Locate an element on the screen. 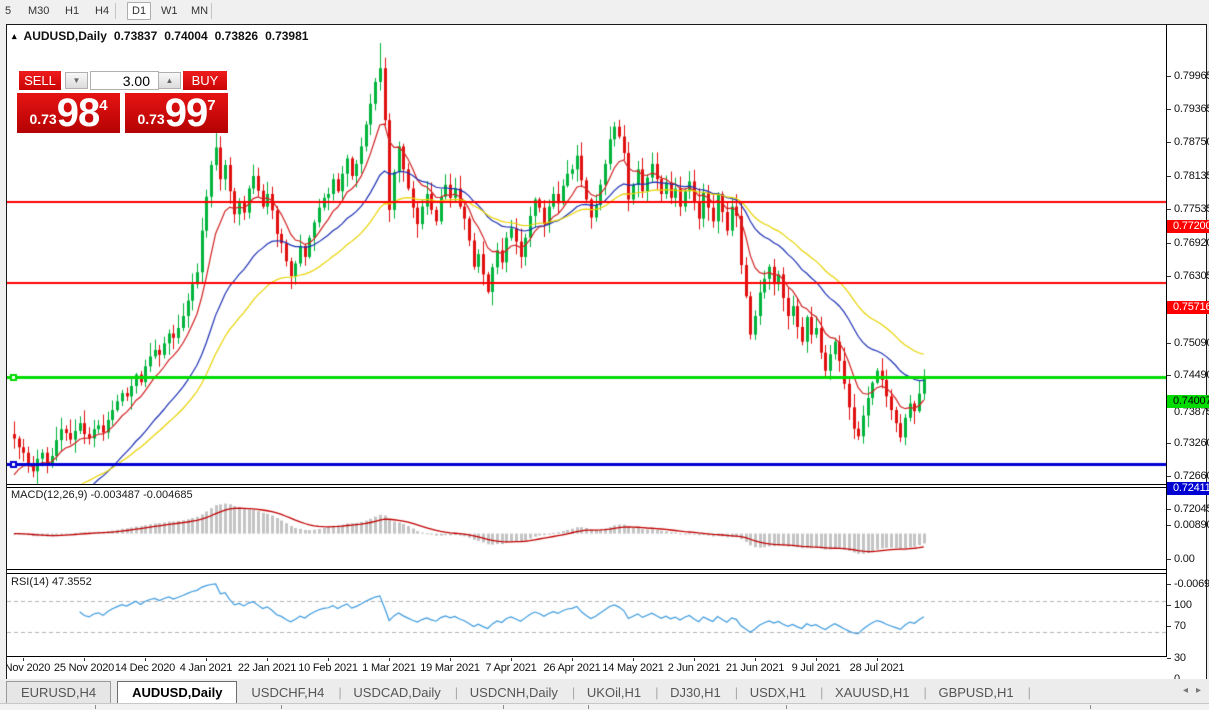 This screenshot has width=1209, height=710. tab-xauusd-h1: XAUUSD,H1 is located at coordinates (872, 692).